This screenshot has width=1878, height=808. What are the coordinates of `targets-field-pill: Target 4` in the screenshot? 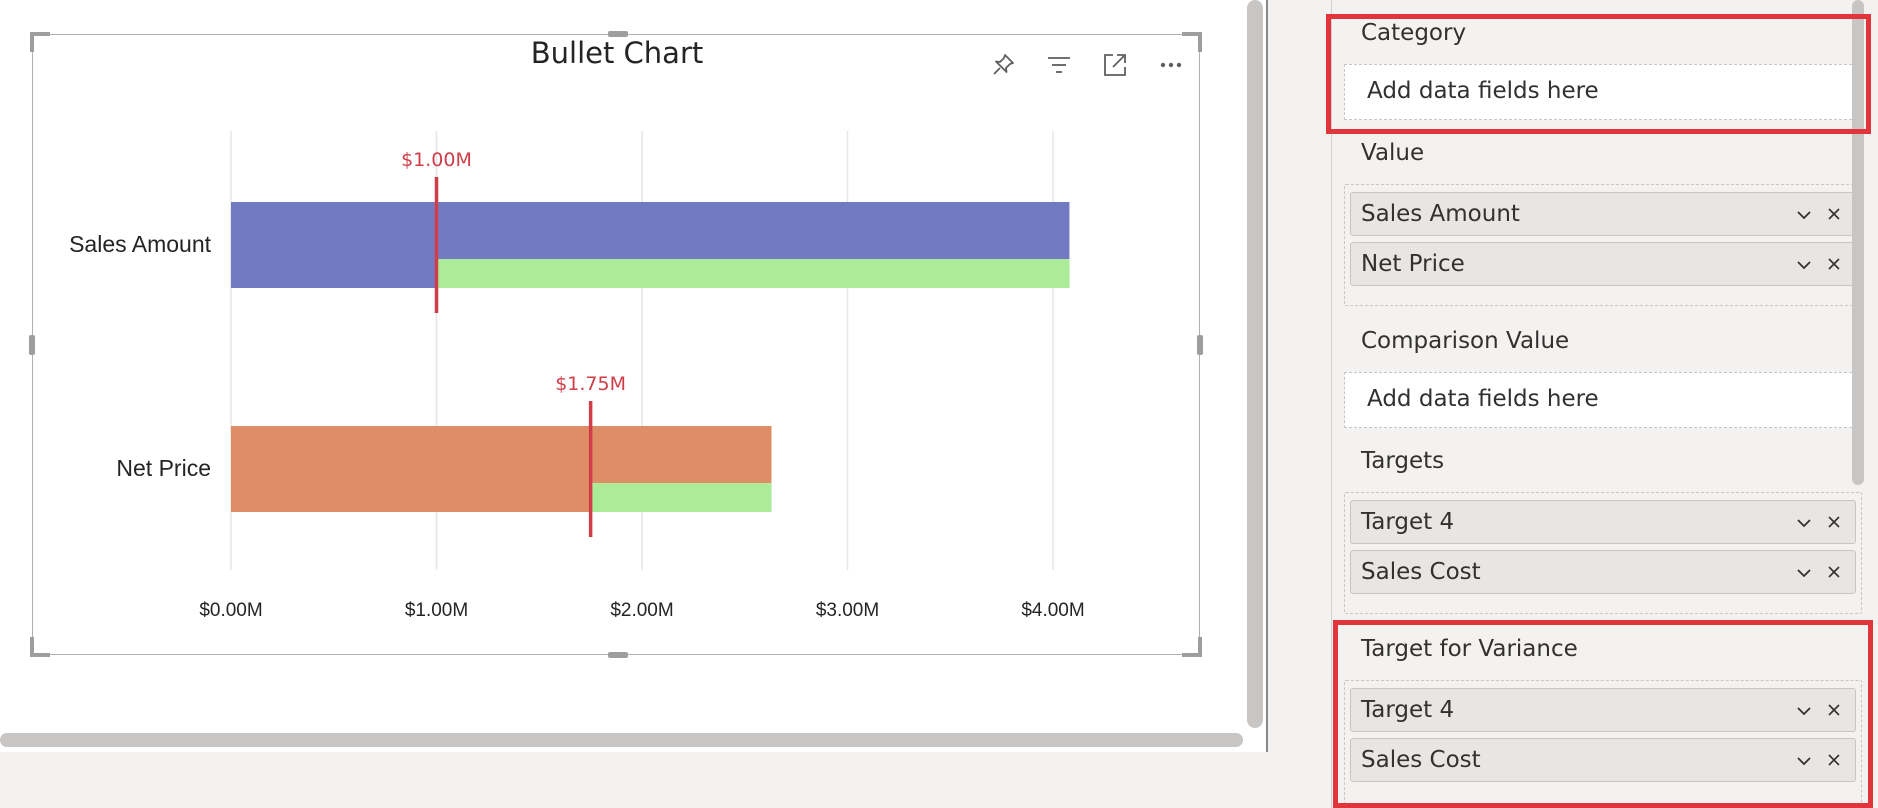 It's located at (1603, 522).